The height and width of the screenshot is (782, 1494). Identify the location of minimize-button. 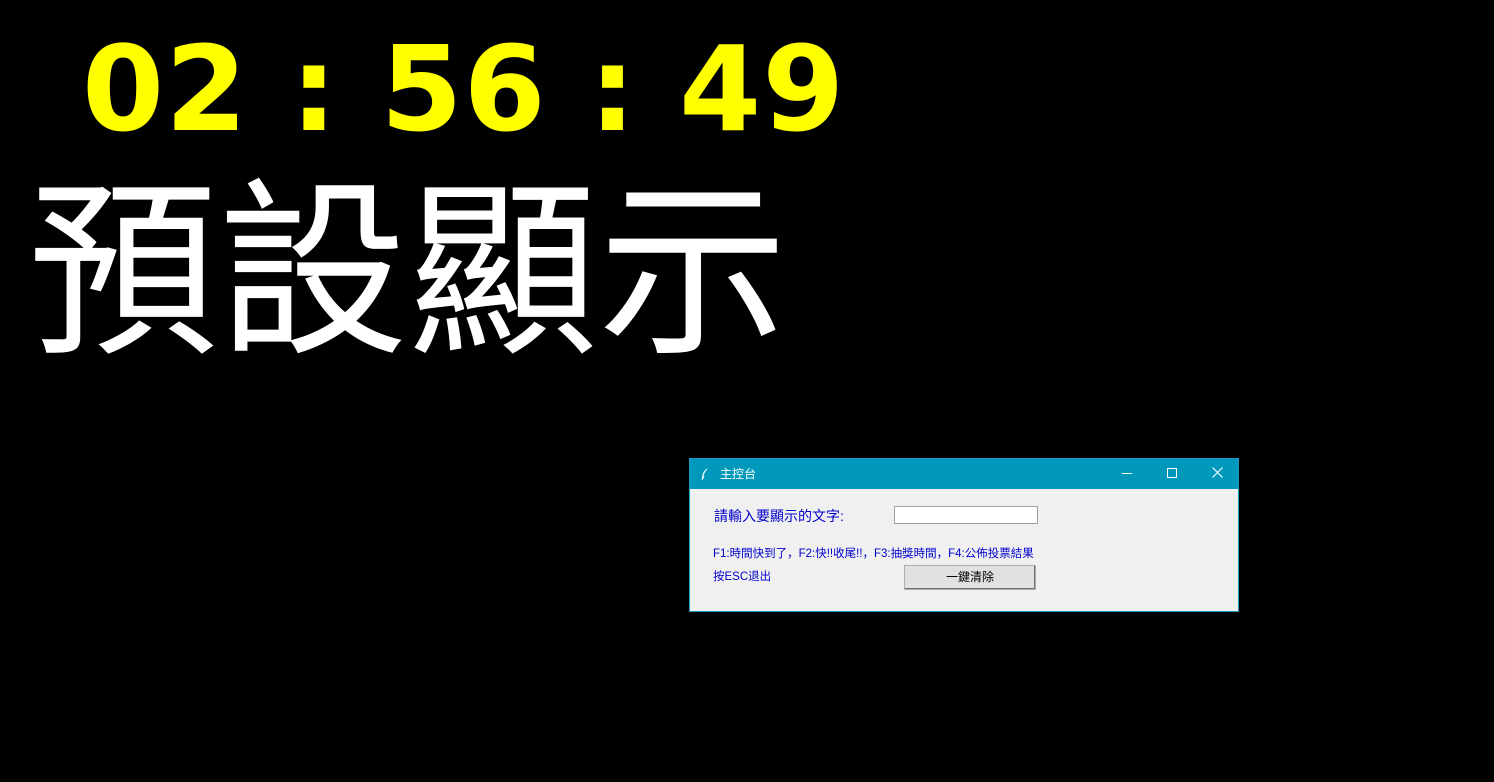
(1127, 474).